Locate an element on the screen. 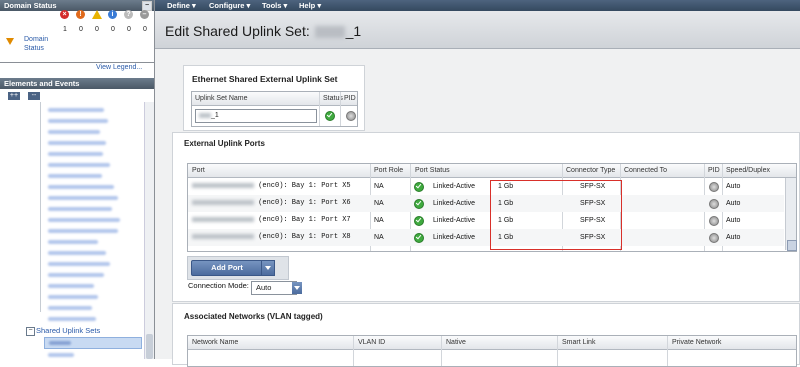 The image size is (800, 367). domain-status-label-2: Status is located at coordinates (34, 48).